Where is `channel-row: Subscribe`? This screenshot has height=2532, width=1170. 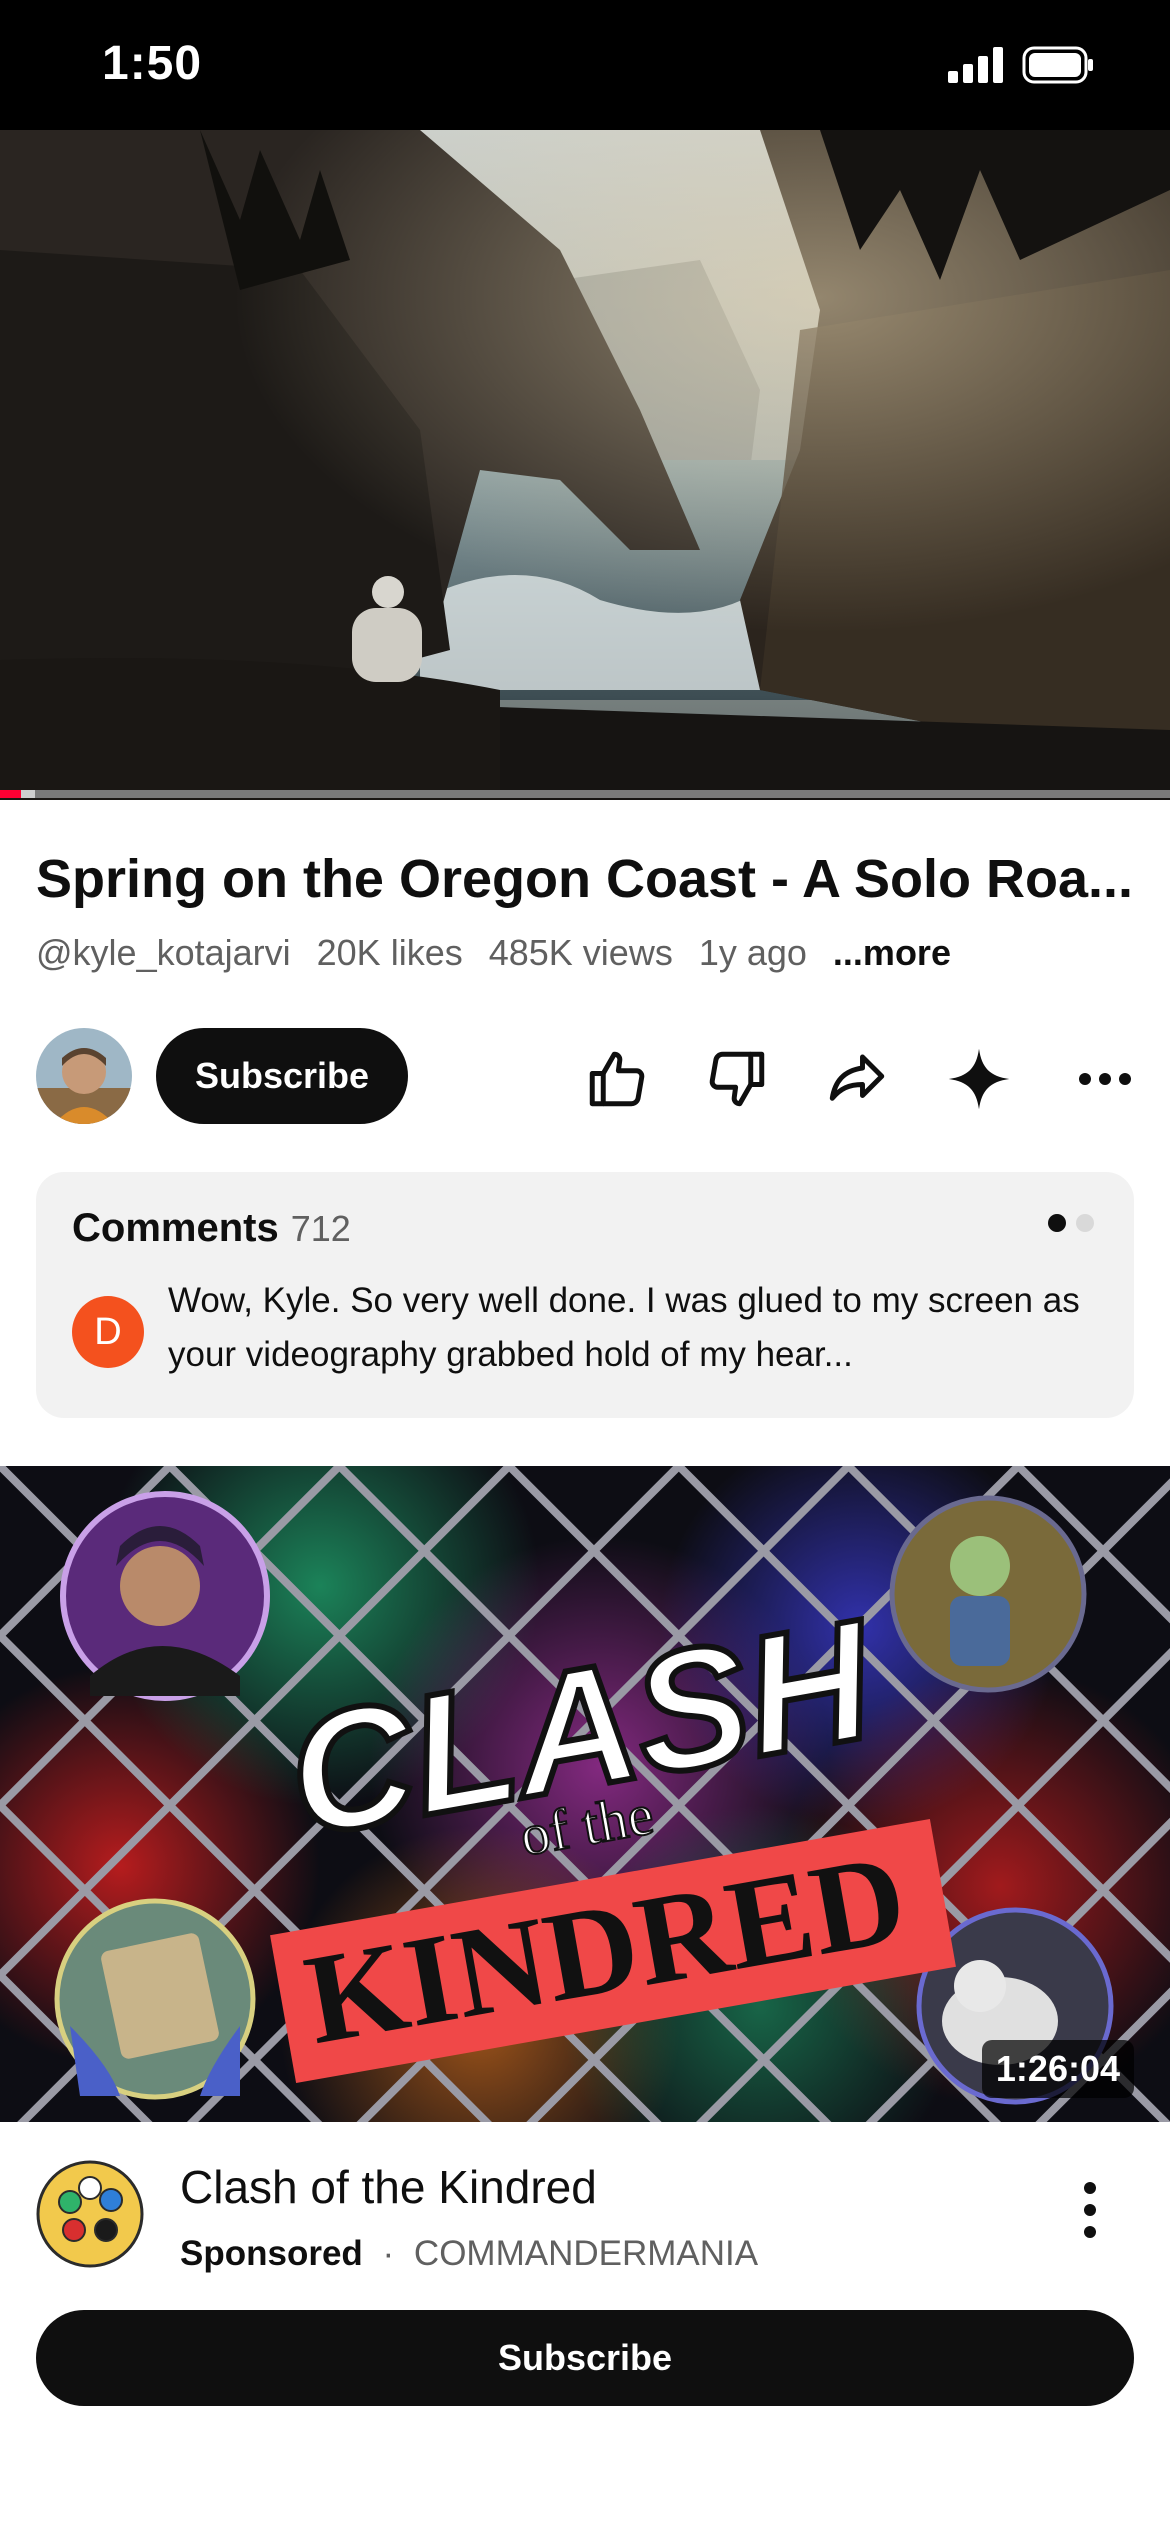 channel-row: Subscribe is located at coordinates (591, 1077).